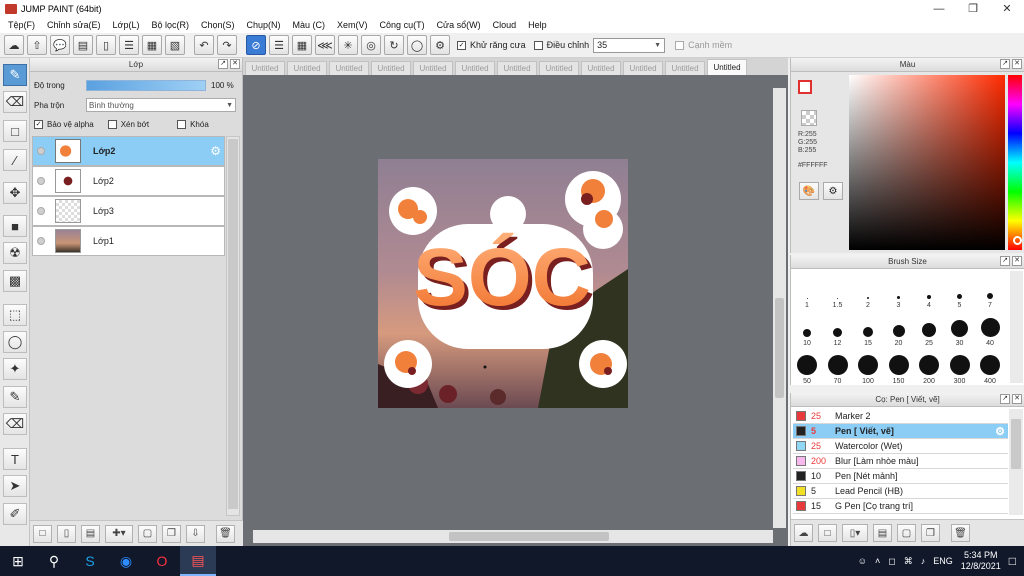  I want to click on opacity-slider, so click(146, 85).